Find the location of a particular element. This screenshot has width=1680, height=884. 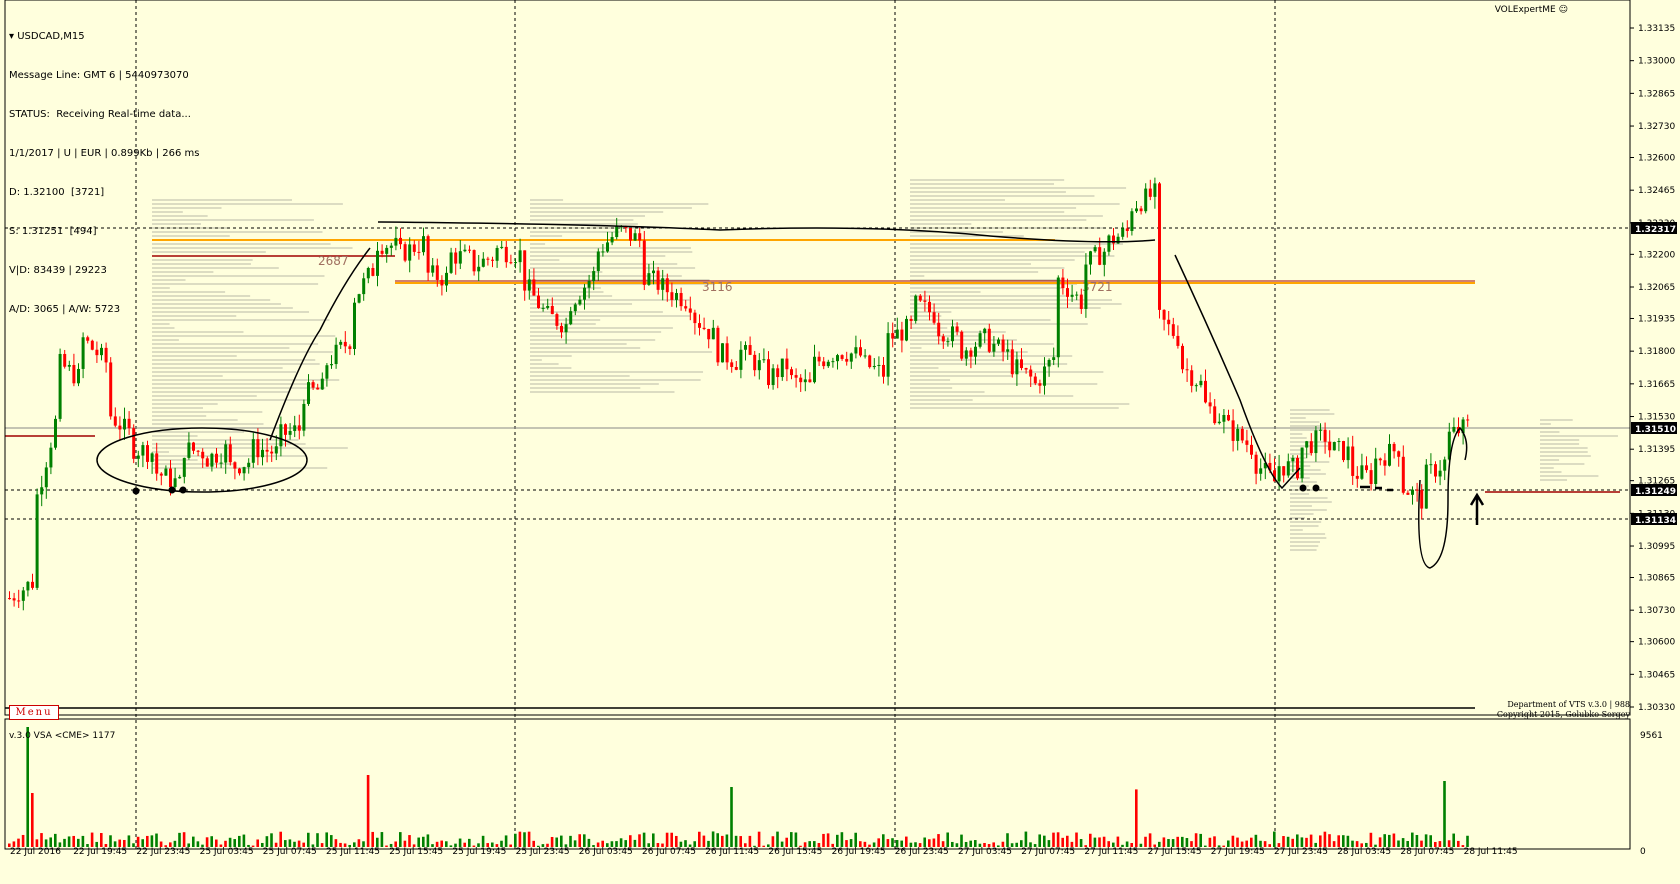

dot-annotation is located at coordinates (1303, 488).